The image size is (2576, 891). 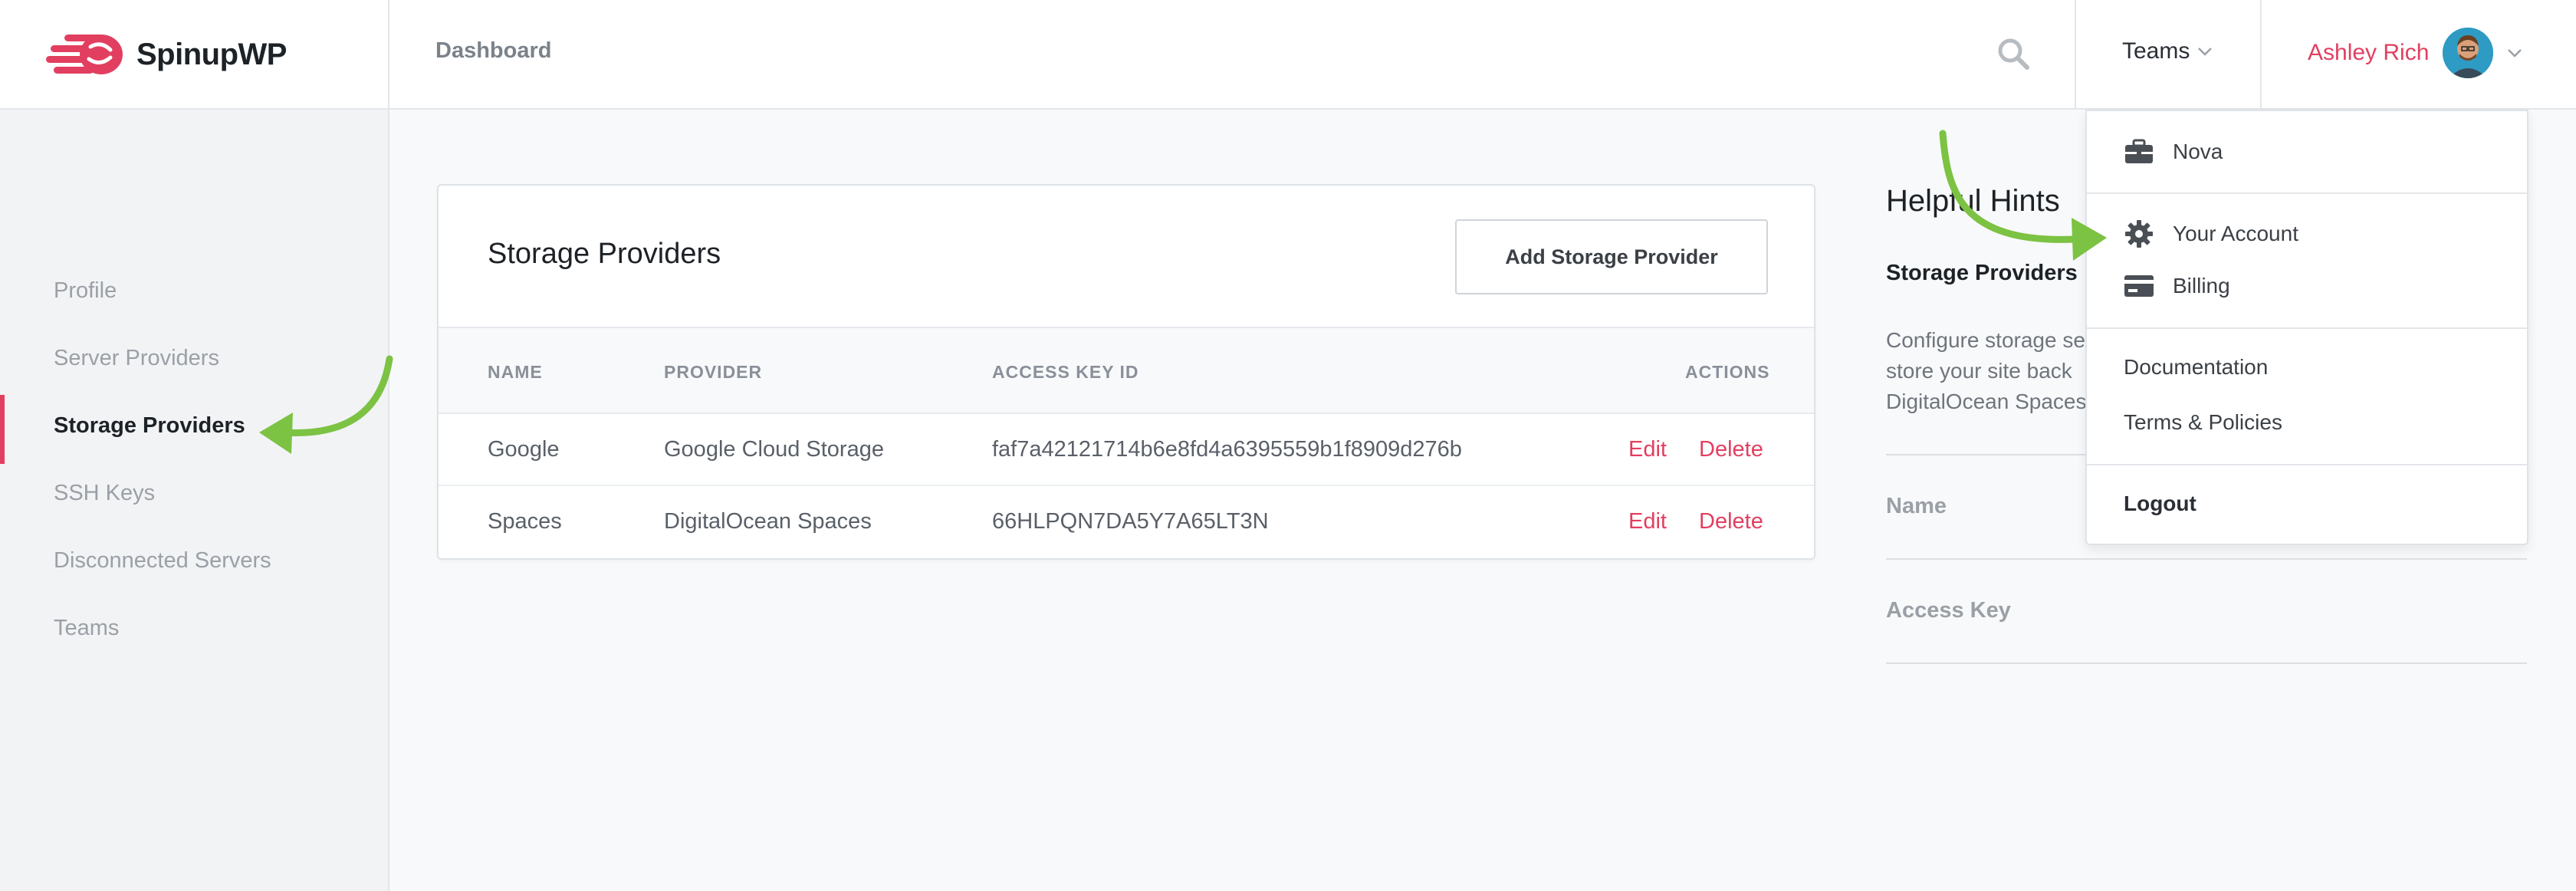 What do you see at coordinates (714, 372) in the screenshot?
I see `column-header-provider: PROVIDER` at bounding box center [714, 372].